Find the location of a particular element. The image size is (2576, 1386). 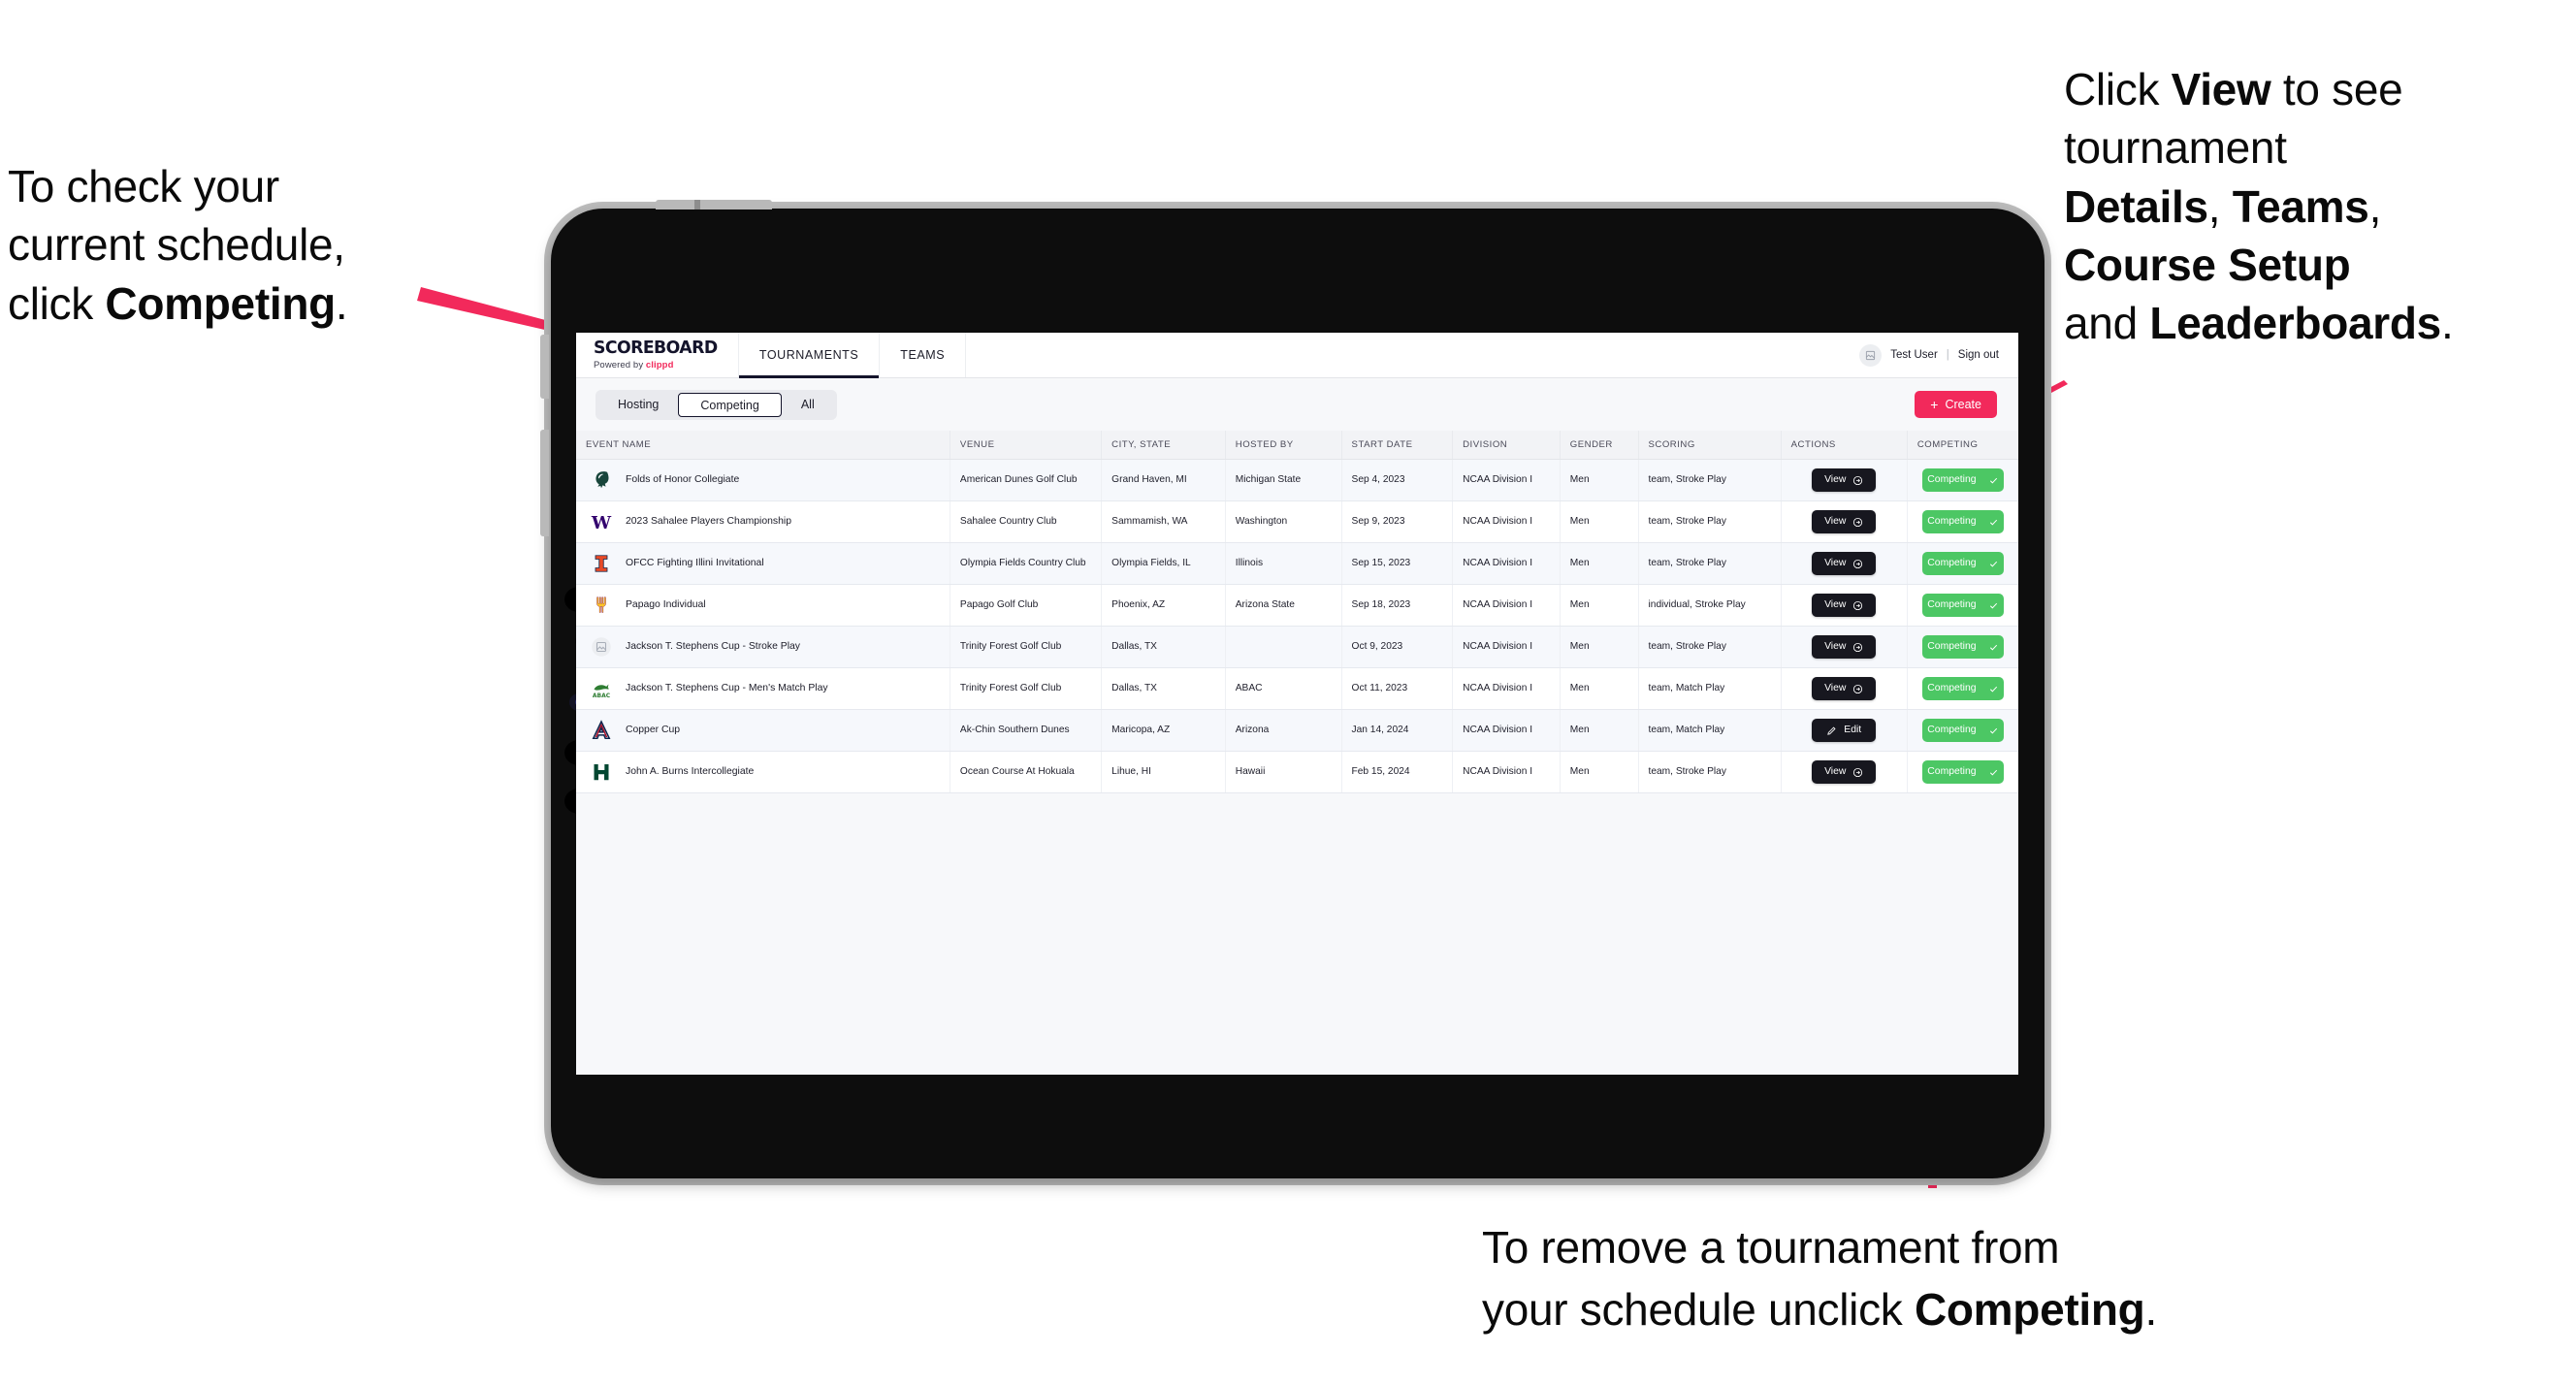

event-name-cell: Copper Cup is located at coordinates (763, 730).